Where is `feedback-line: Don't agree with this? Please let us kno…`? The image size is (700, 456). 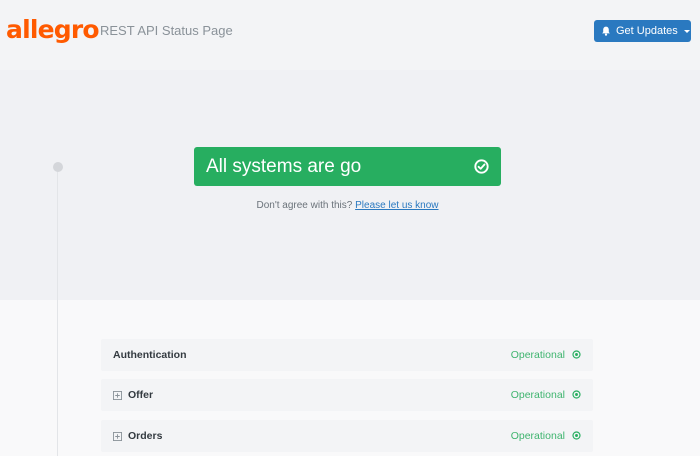
feedback-line: Don't agree with this? Please let us kno… is located at coordinates (347, 206).